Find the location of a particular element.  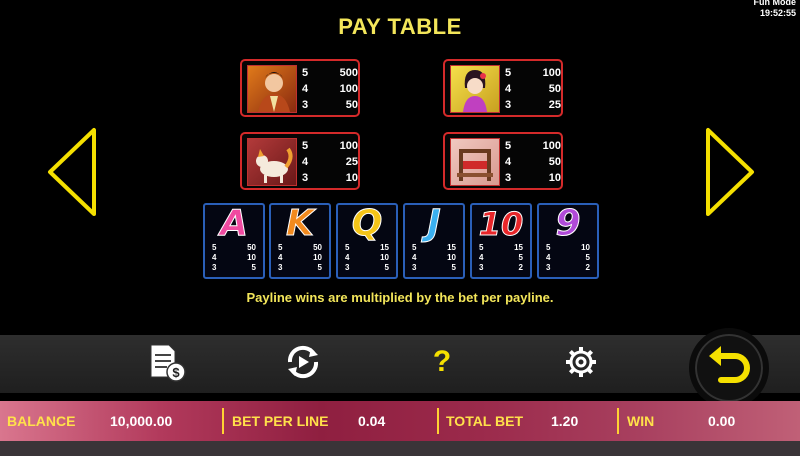

back-return-icon is located at coordinates (729, 364).